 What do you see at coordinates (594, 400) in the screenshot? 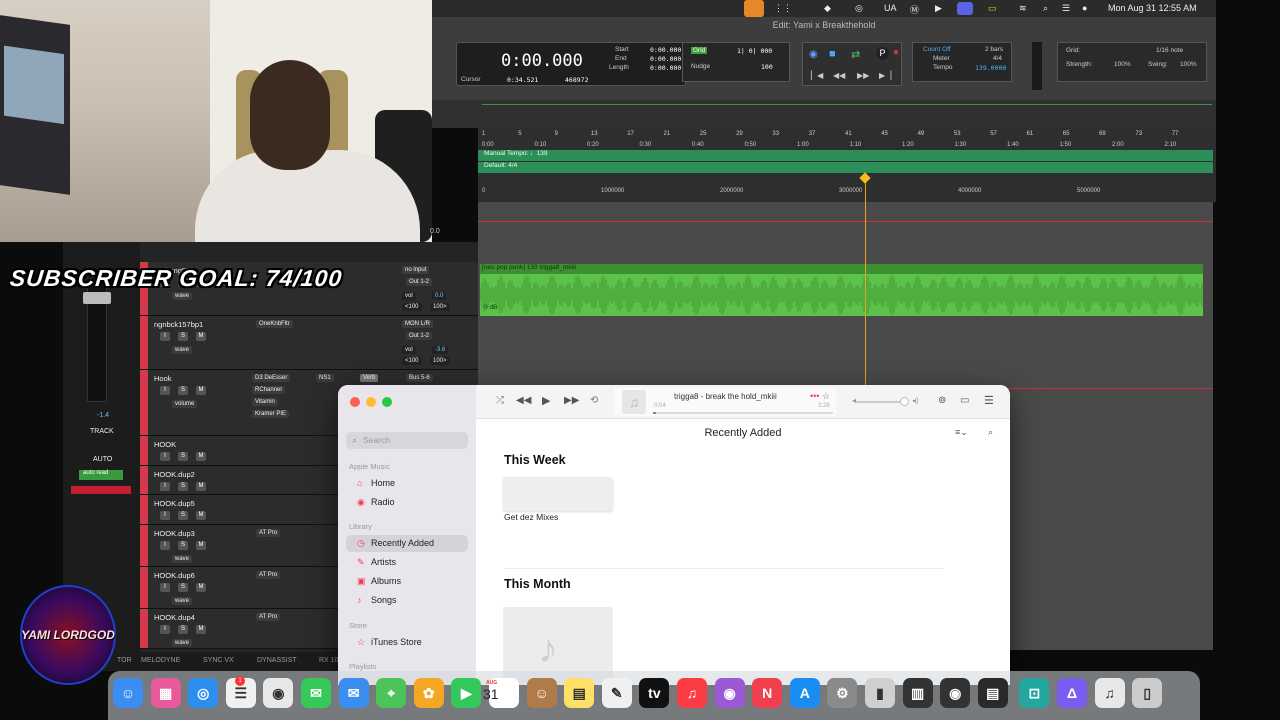
I see `repeat-icon: ⟲` at bounding box center [594, 400].